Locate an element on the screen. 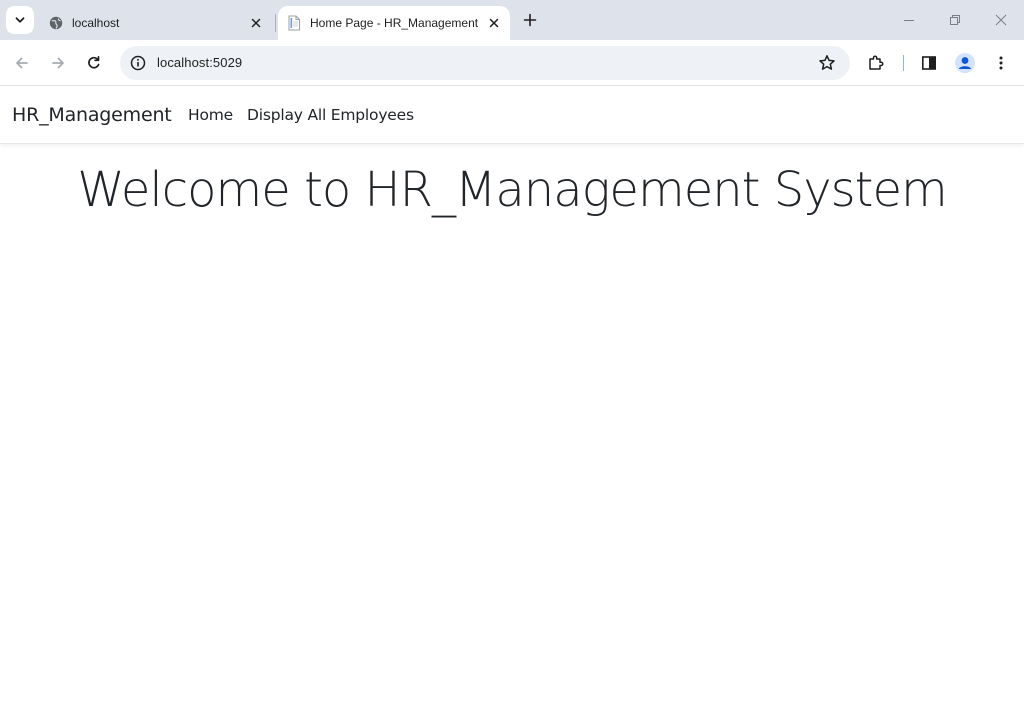 The height and width of the screenshot is (728, 1024). chevron-down-icon is located at coordinates (20, 20).